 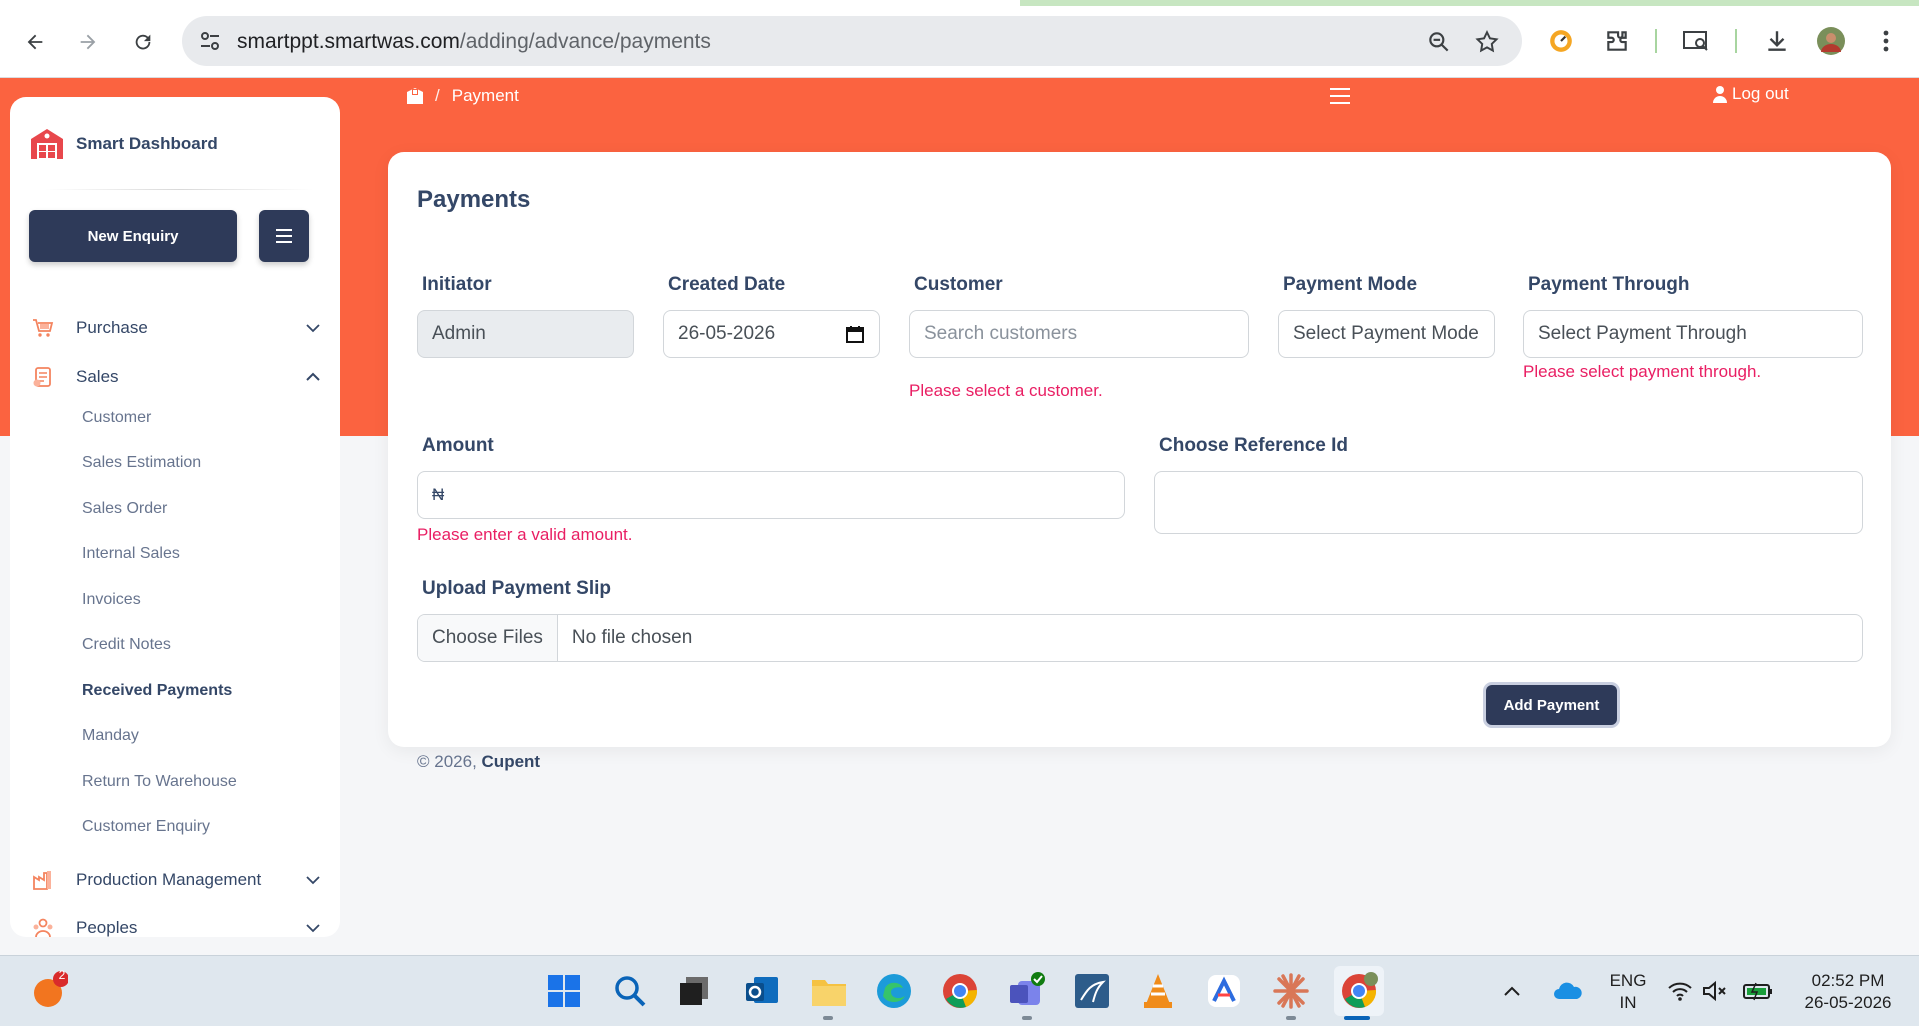 I want to click on amount-error: Please enter a valid amount., so click(x=525, y=534).